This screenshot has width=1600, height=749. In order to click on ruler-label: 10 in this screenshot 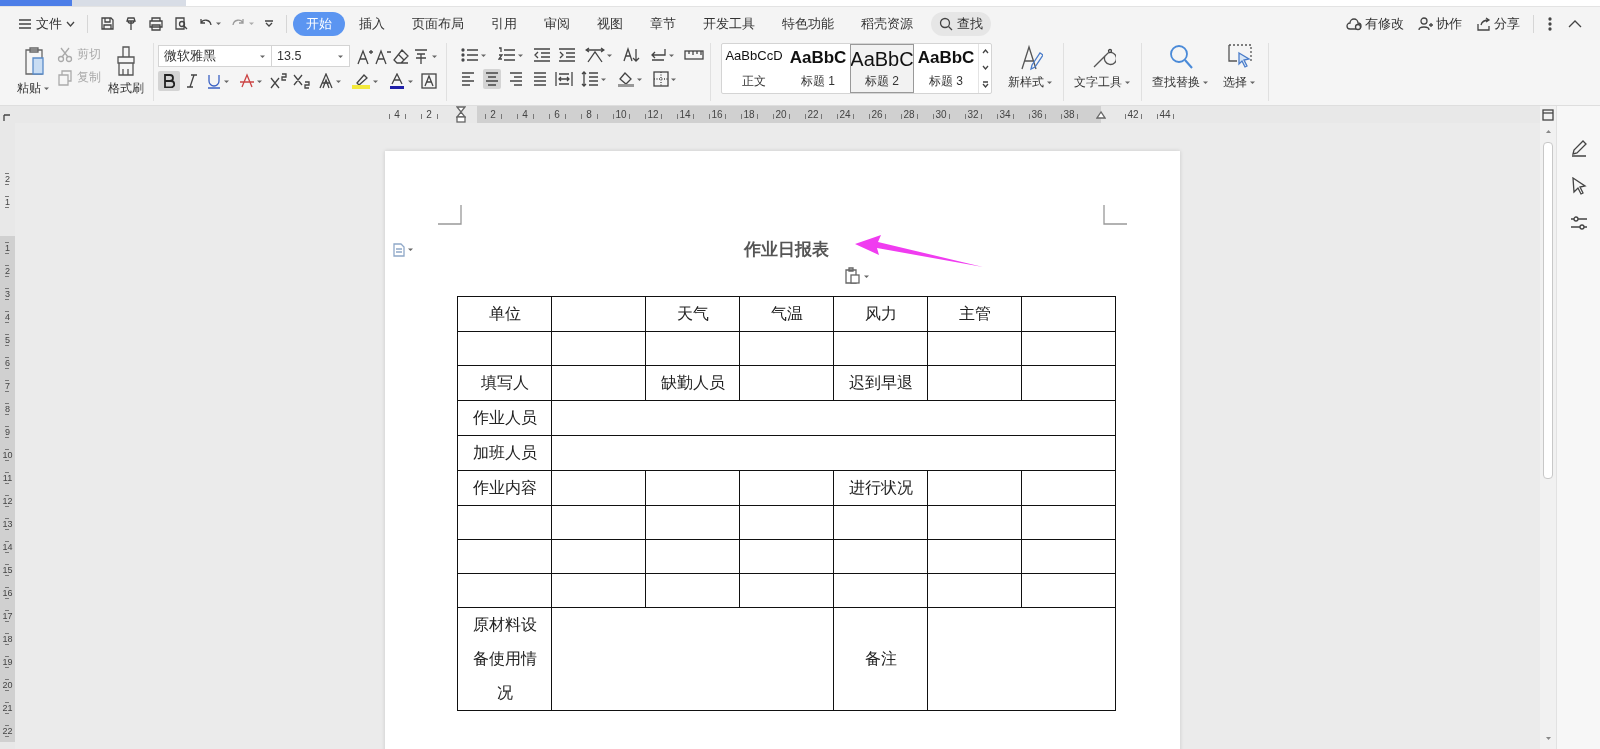, I will do `click(7, 454)`.